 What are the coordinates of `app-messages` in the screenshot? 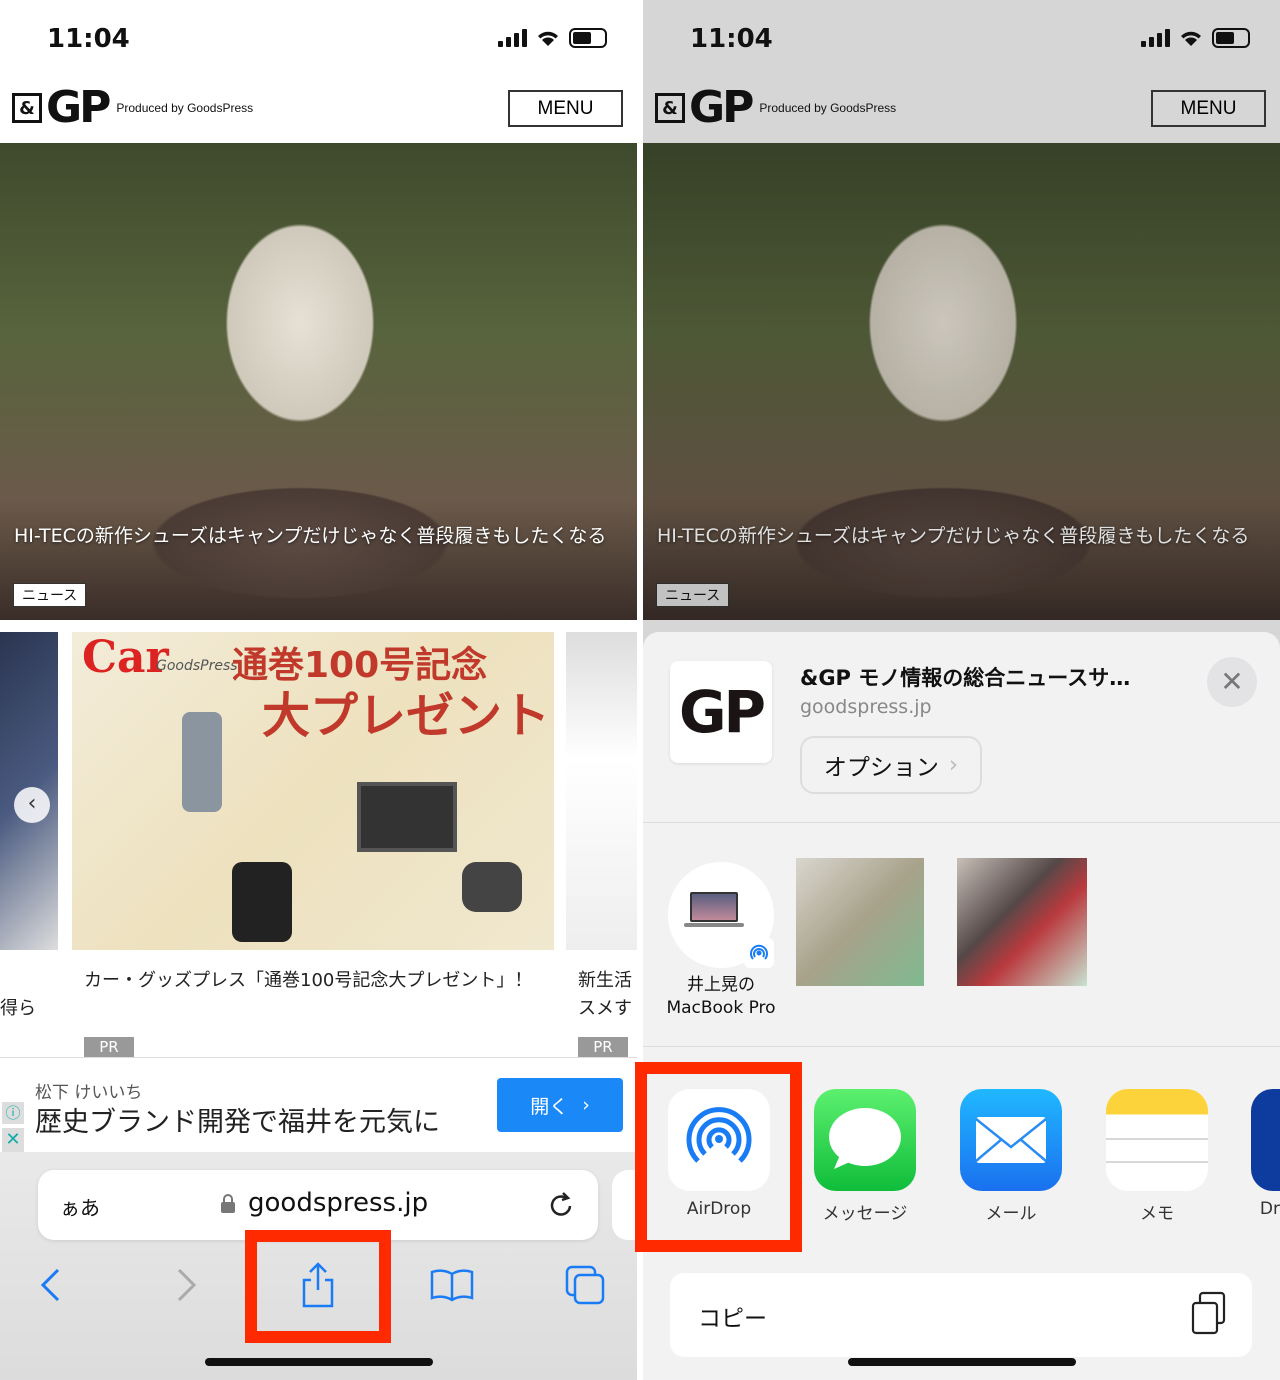 It's located at (865, 1140).